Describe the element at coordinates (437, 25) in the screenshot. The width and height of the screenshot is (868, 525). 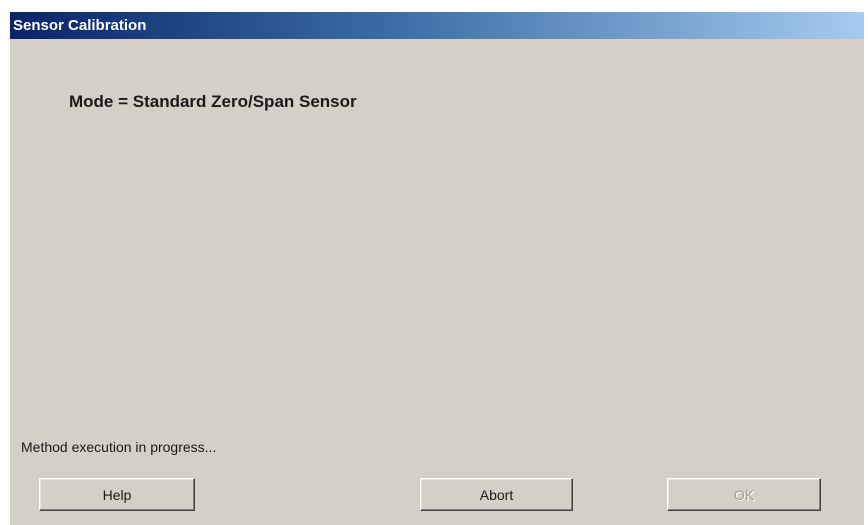
I see `title-bar: Sensor Calibration` at that location.